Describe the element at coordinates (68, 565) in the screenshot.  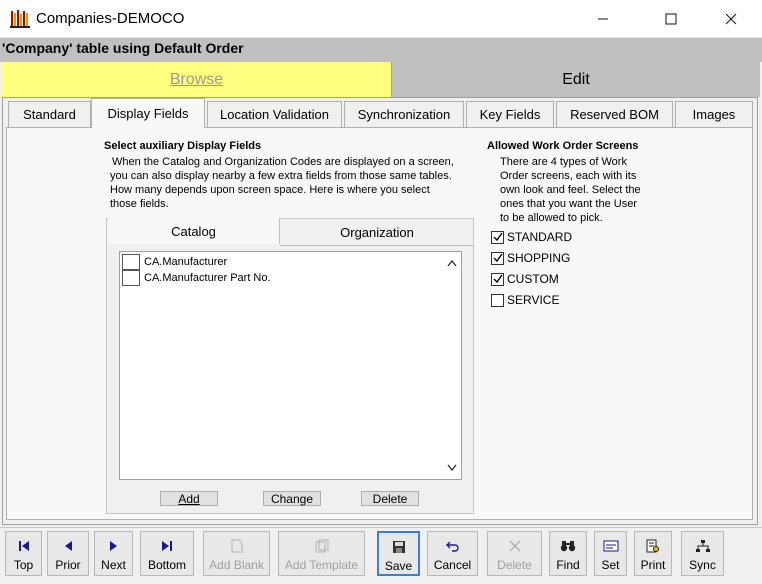
I see `prior-label: Prior` at that location.